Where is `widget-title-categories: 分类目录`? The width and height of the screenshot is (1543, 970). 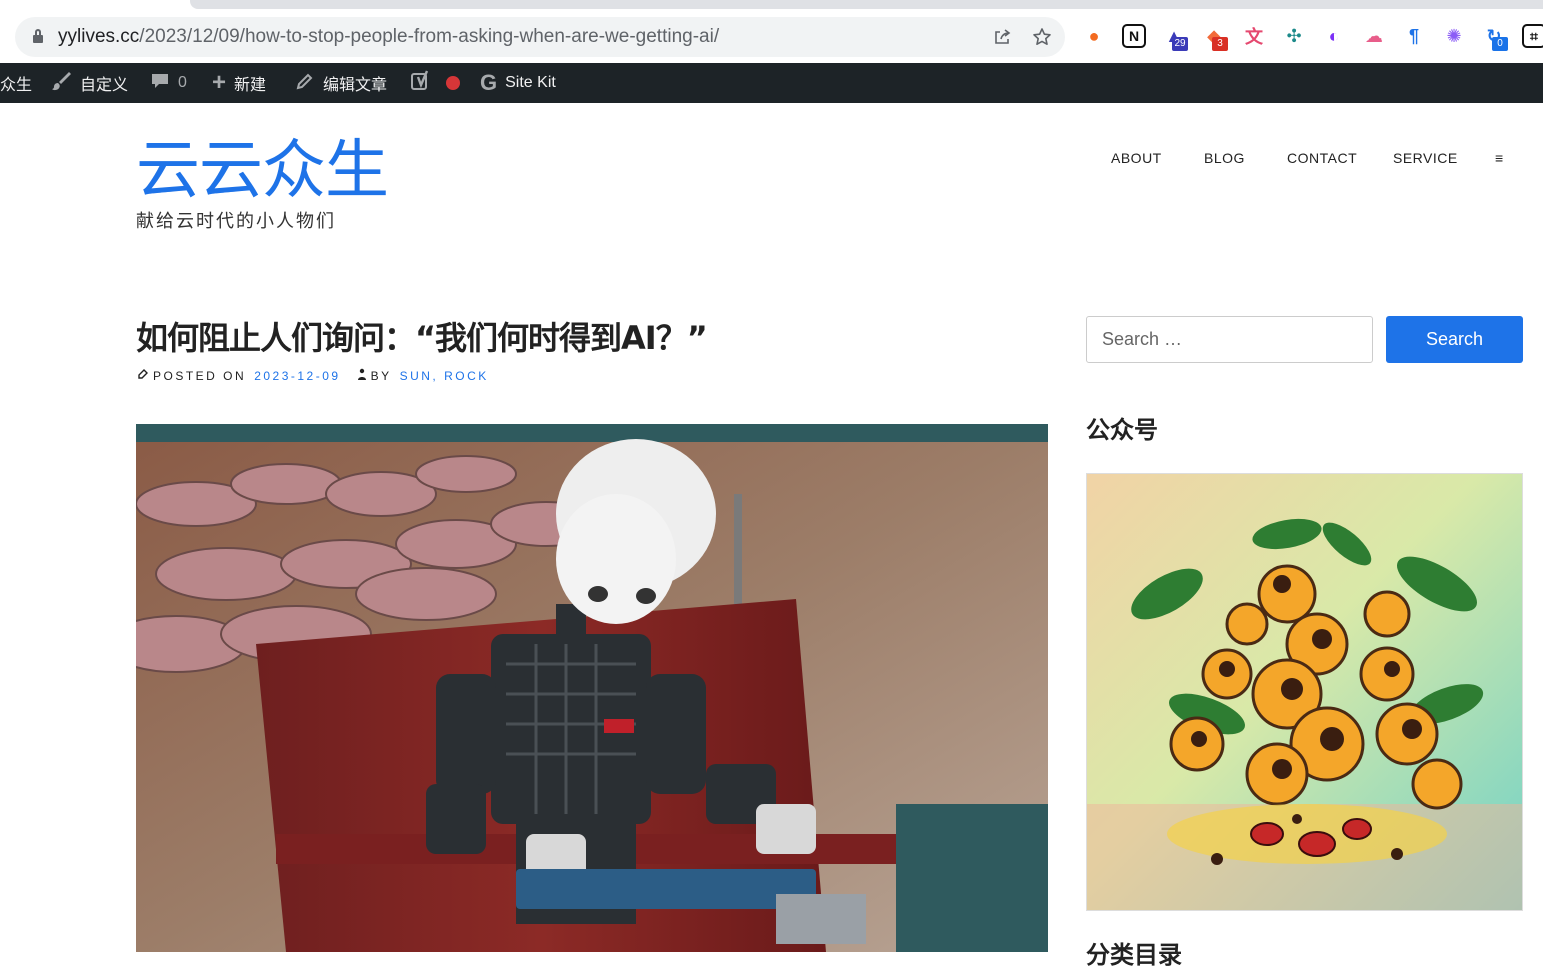 widget-title-categories: 分类目录 is located at coordinates (1134, 955).